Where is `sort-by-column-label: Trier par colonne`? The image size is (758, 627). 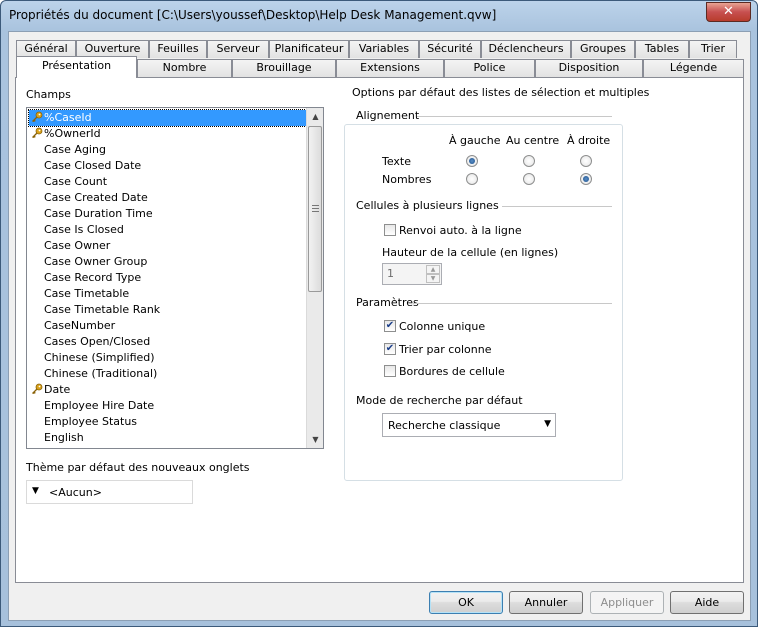 sort-by-column-label: Trier par colonne is located at coordinates (445, 349).